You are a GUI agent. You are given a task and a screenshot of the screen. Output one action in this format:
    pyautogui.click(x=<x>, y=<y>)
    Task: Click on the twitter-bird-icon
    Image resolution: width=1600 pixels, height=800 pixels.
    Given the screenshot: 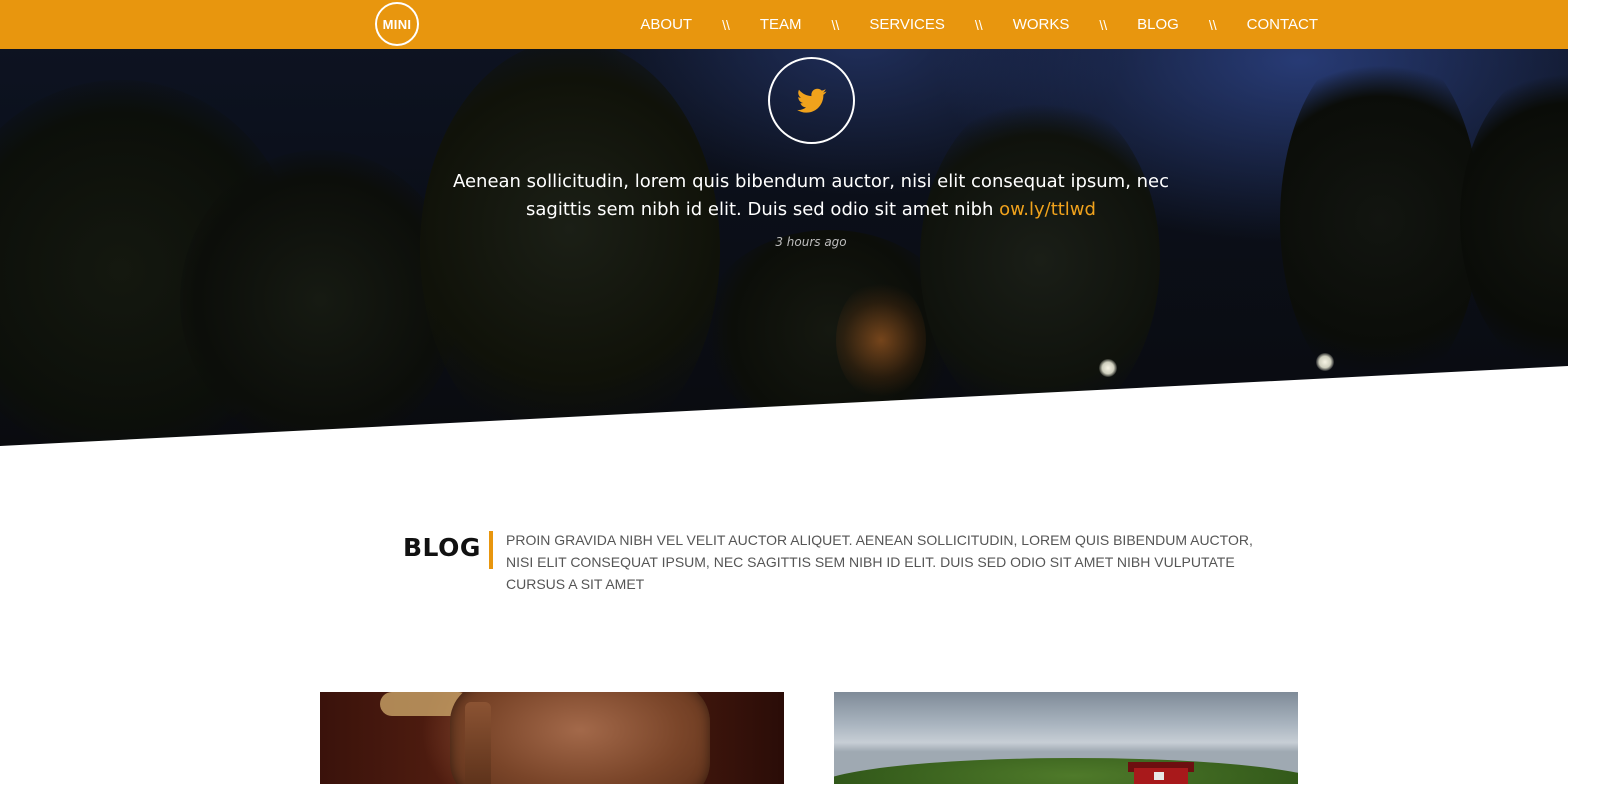 What is the action you would take?
    pyautogui.click(x=811, y=100)
    